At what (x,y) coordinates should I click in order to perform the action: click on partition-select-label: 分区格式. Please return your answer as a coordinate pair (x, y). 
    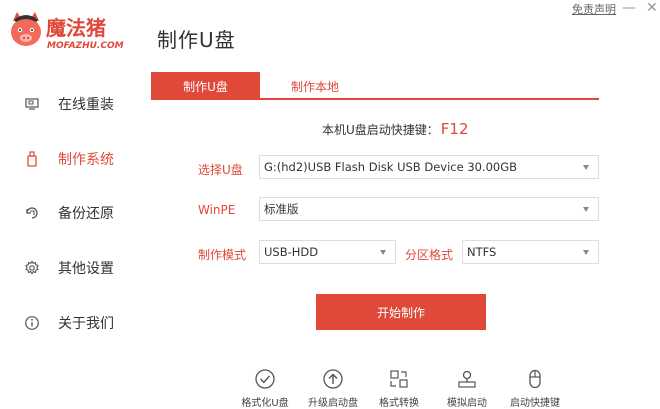
    Looking at the image, I should click on (429, 255).